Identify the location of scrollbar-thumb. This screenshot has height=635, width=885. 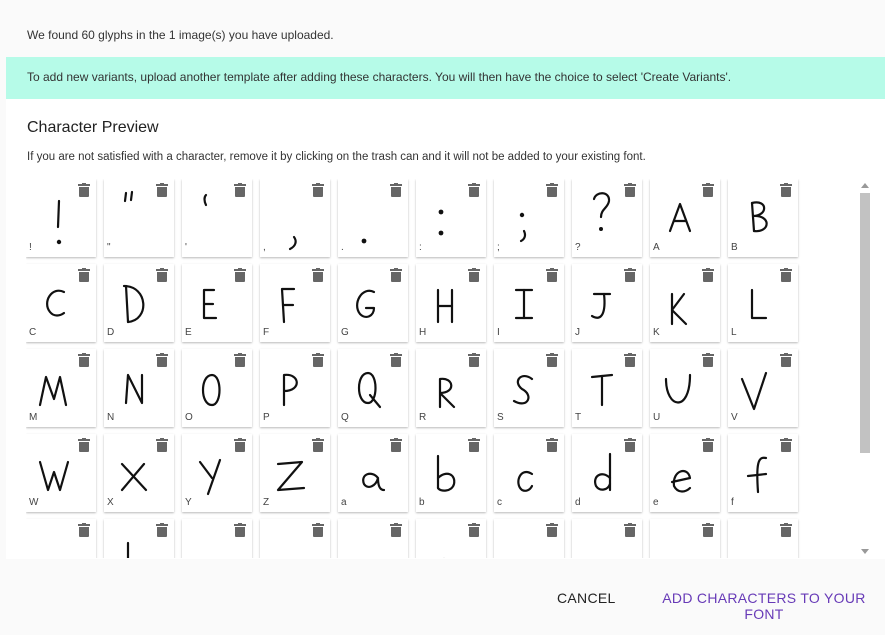
(865, 323).